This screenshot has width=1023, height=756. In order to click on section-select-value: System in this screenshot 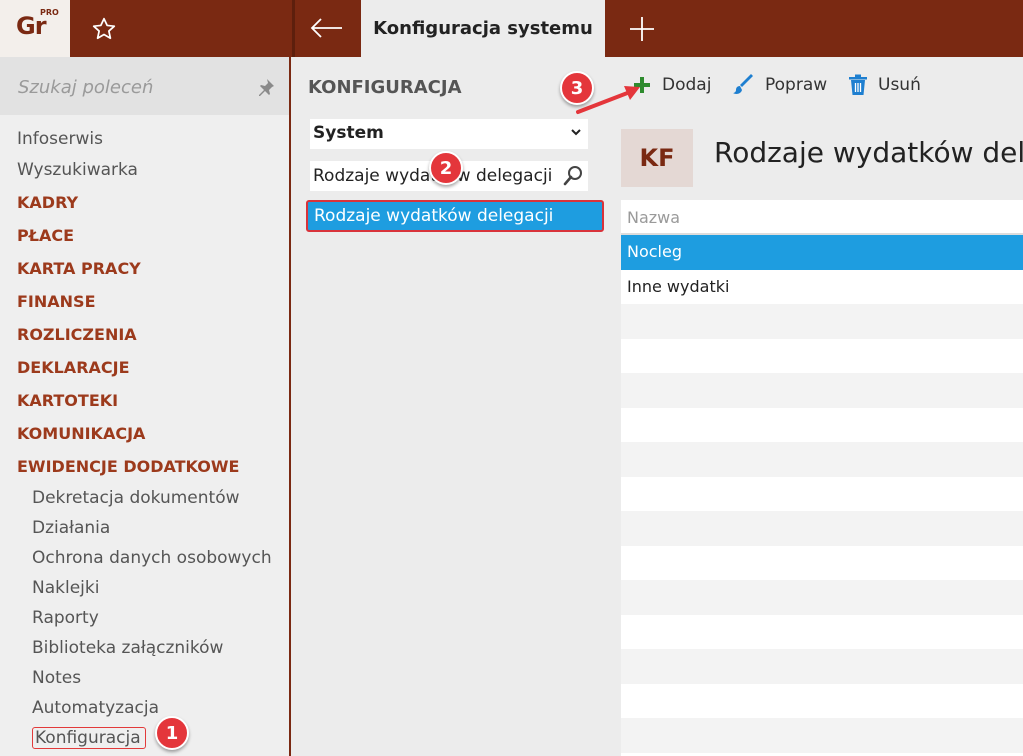, I will do `click(348, 133)`.